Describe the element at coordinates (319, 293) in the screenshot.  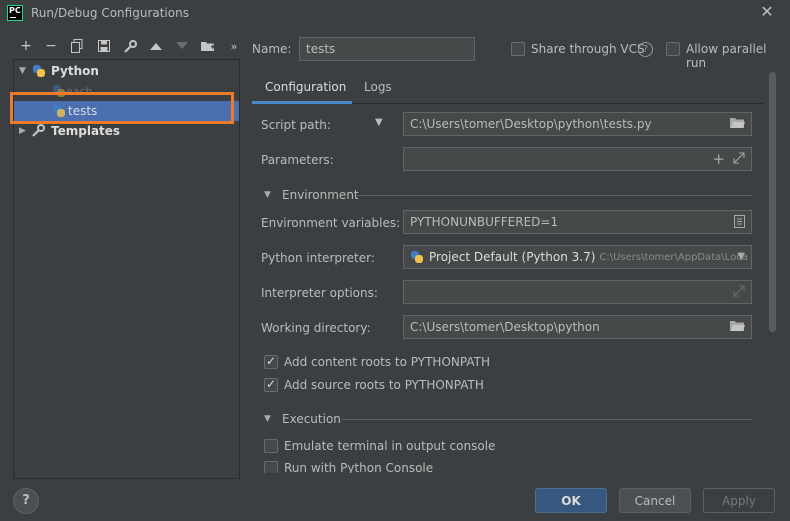
I see `interp-options-label: Interpreter options:` at that location.